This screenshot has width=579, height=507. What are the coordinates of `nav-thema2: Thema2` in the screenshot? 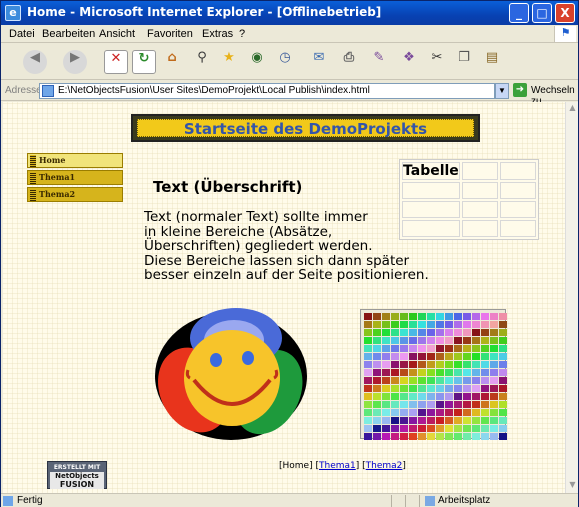 It's located at (75, 194).